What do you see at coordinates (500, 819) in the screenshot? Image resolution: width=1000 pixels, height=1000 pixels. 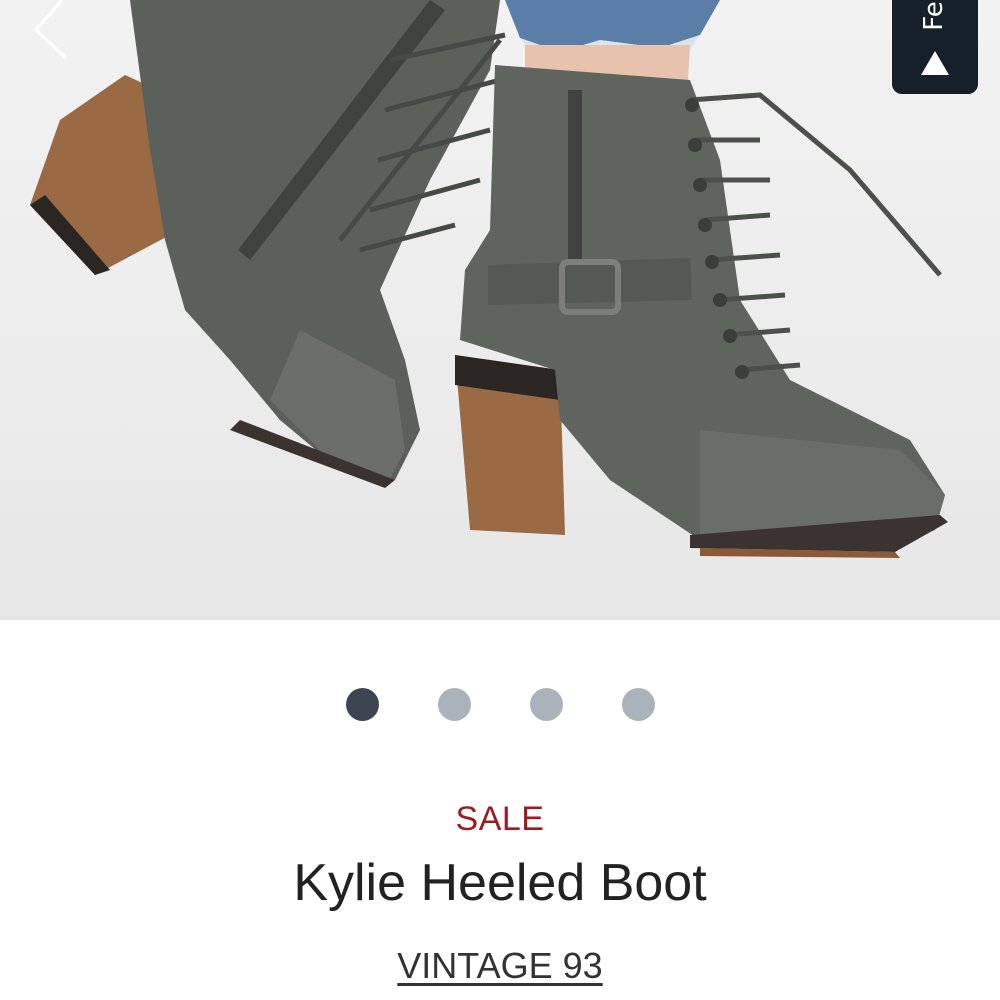 I see `sale-badge: SALE` at bounding box center [500, 819].